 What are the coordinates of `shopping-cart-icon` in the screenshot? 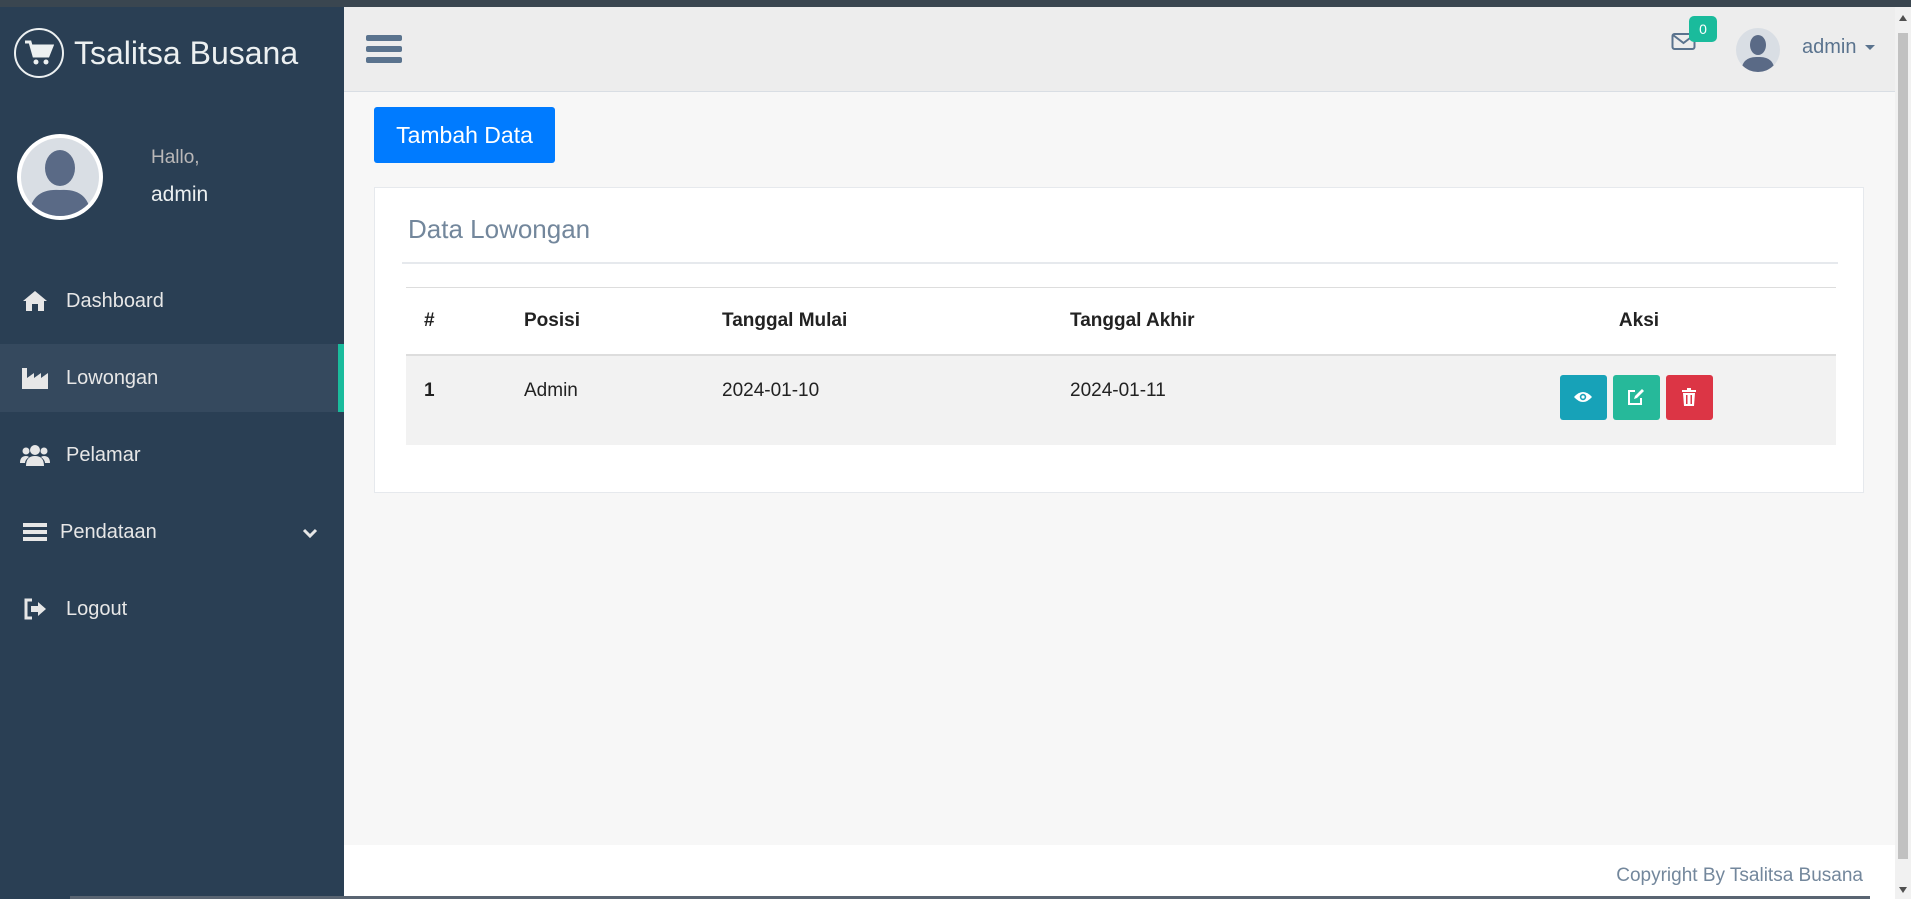 It's located at (39, 53).